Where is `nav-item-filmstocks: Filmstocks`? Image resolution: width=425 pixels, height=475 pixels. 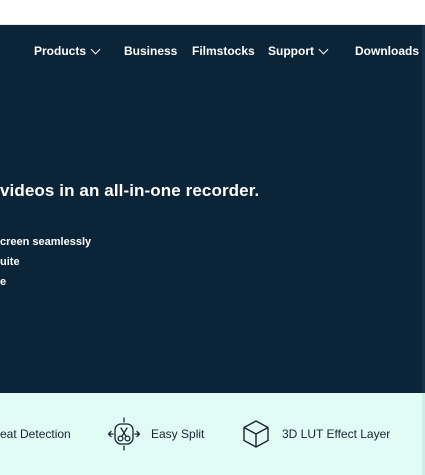
nav-item-filmstocks: Filmstocks is located at coordinates (223, 51).